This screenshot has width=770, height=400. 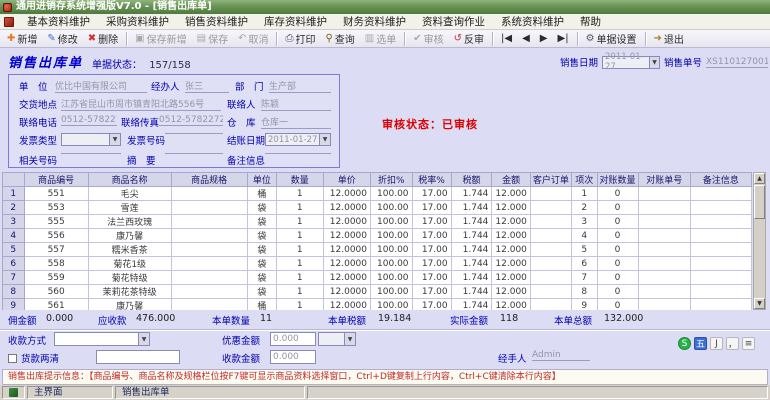 I want to click on cell-seq: 5, so click(x=584, y=249).